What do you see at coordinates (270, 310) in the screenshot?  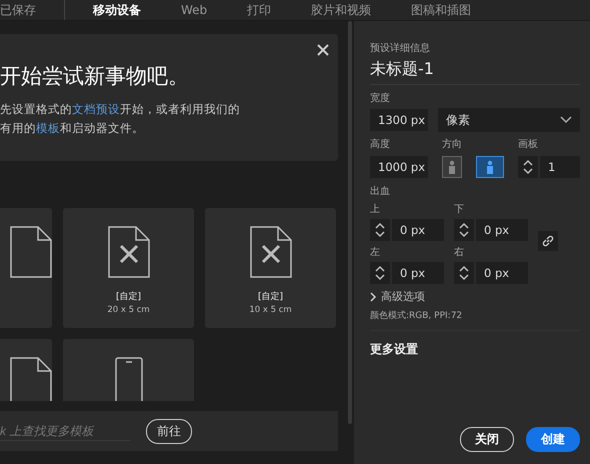 I see `preset-size: 10 x 5 cm` at bounding box center [270, 310].